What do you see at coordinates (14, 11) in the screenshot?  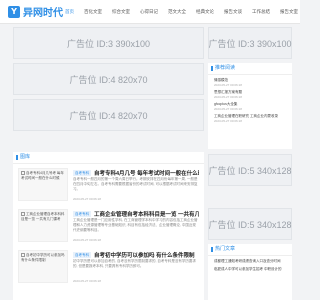 I see `logo-icon: Y` at bounding box center [14, 11].